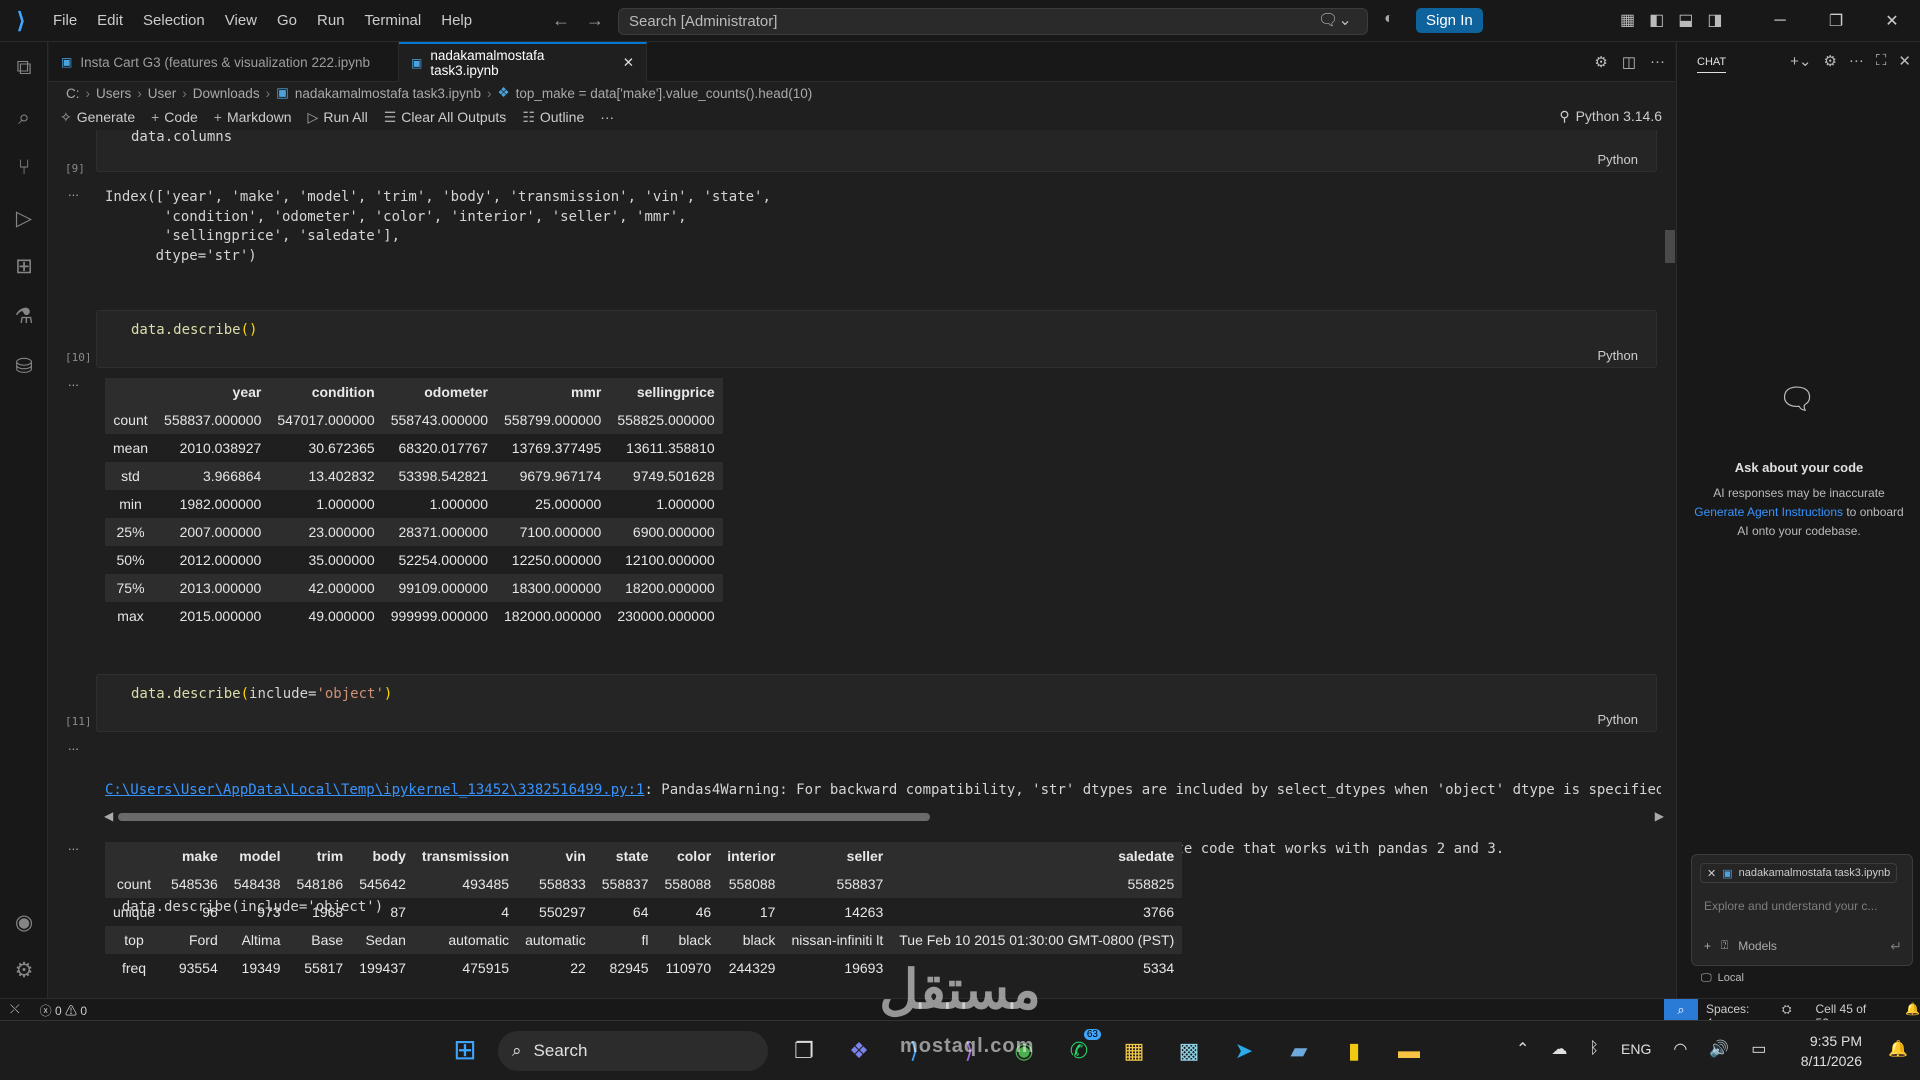  Describe the element at coordinates (24, 970) in the screenshot. I see `gear-icon: ⚙` at that location.